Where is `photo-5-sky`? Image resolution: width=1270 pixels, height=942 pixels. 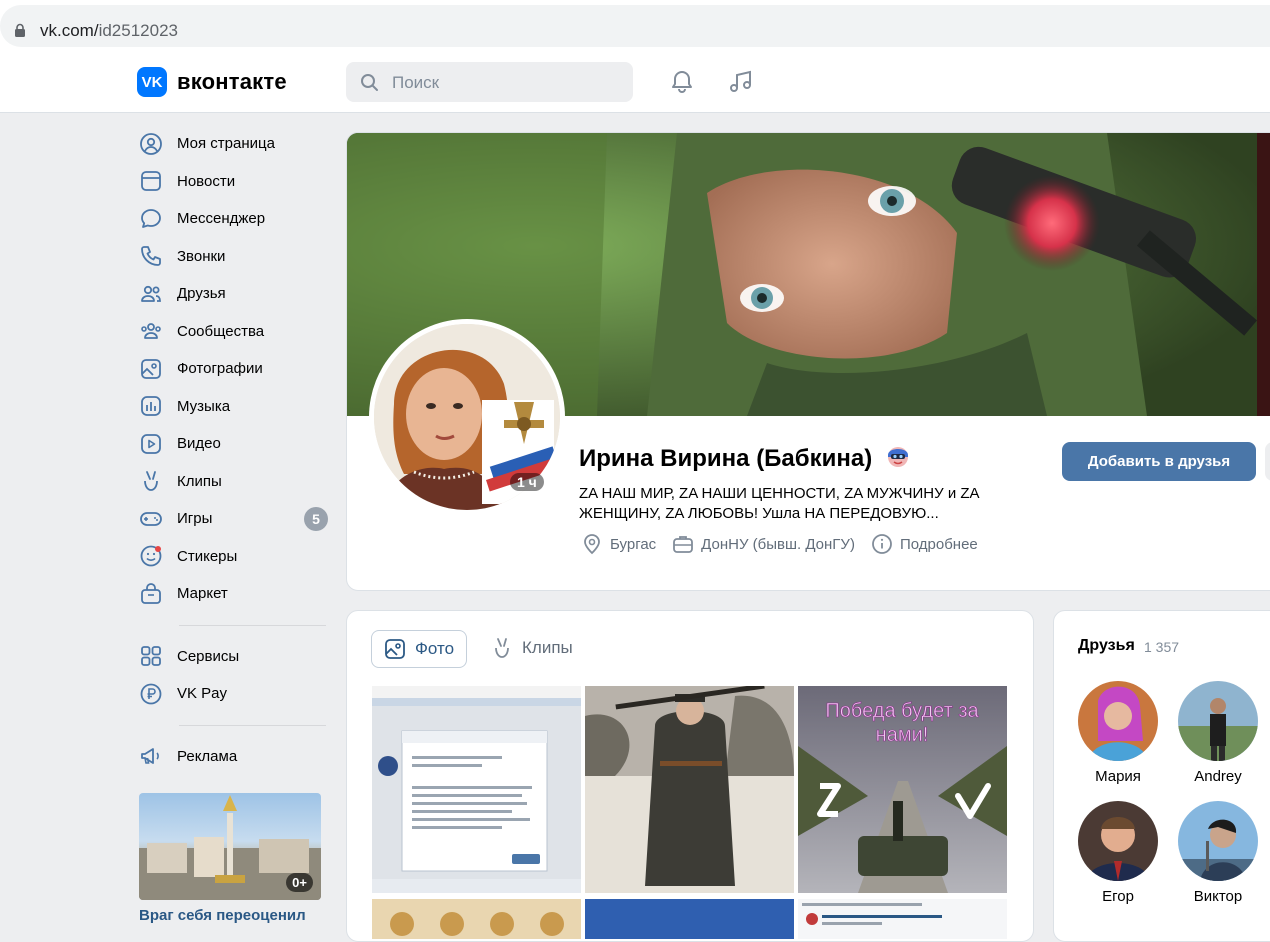 photo-5-sky is located at coordinates (689, 919).